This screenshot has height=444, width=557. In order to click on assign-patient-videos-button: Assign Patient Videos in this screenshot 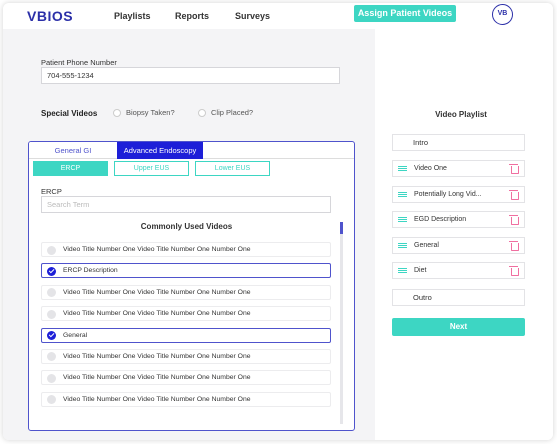, I will do `click(405, 13)`.